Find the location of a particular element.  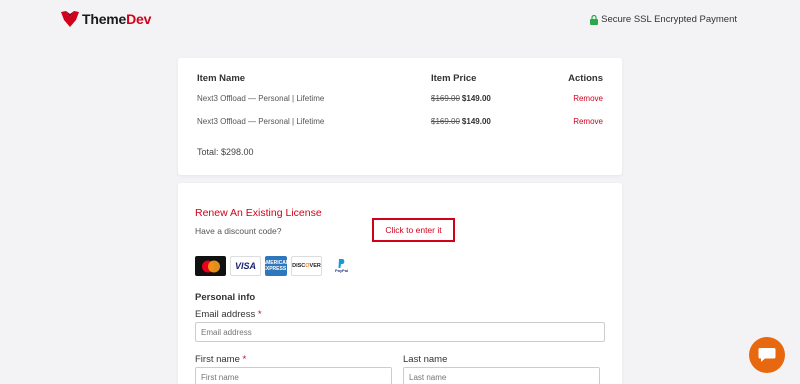

logo: ThemeDev is located at coordinates (106, 19).